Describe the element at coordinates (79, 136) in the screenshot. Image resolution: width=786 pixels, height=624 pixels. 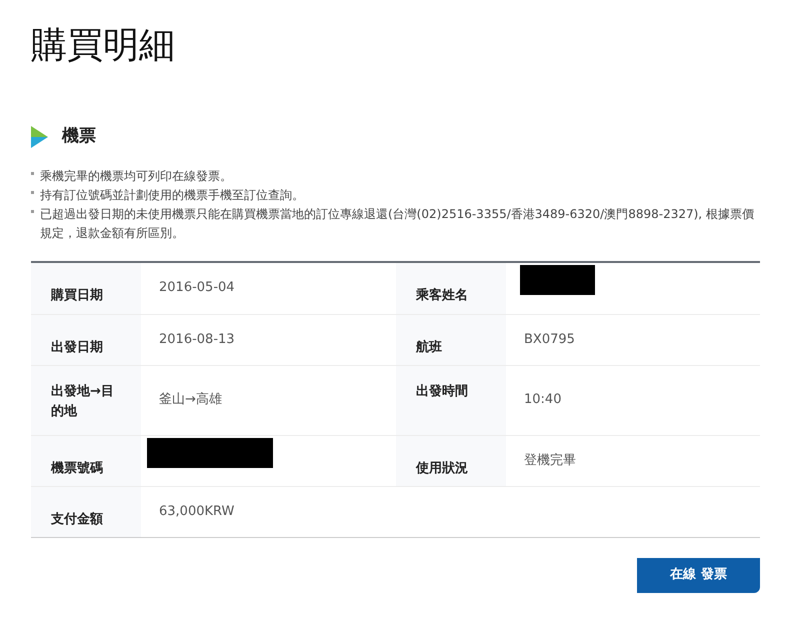
I see `section-title: 機票` at that location.